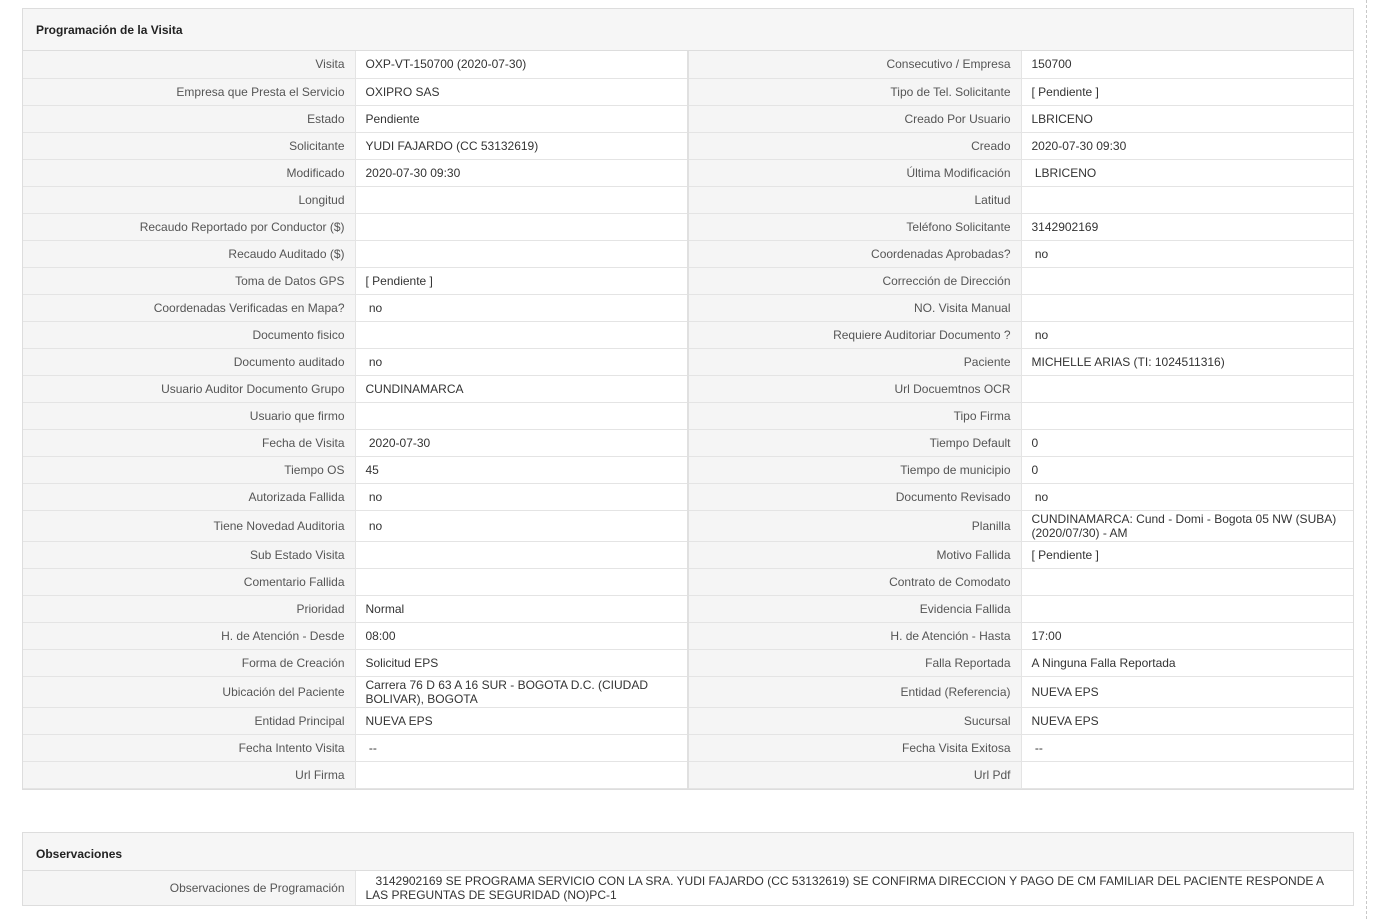 The image size is (1380, 919). I want to click on observaciones-title: Observaciones, so click(688, 852).